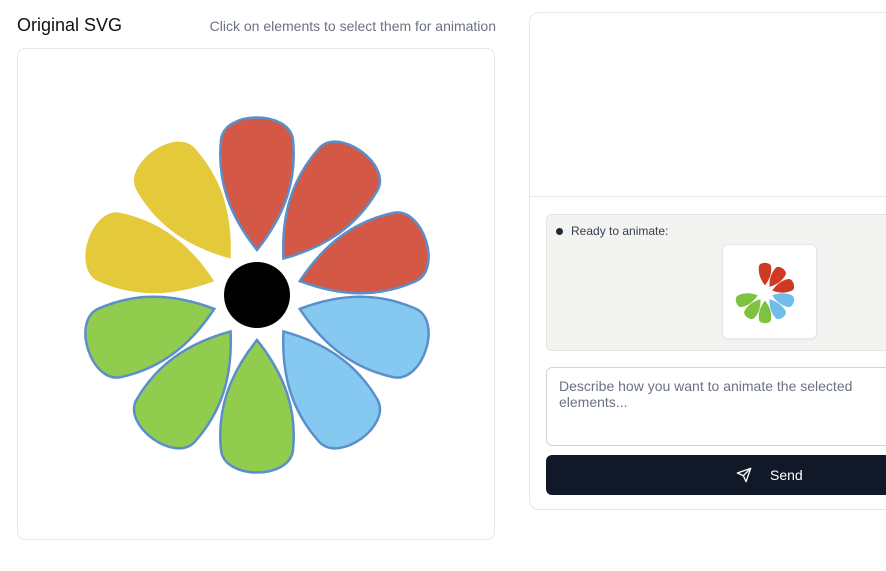 The image size is (886, 571). What do you see at coordinates (786, 475) in the screenshot?
I see `send-label: Send` at bounding box center [786, 475].